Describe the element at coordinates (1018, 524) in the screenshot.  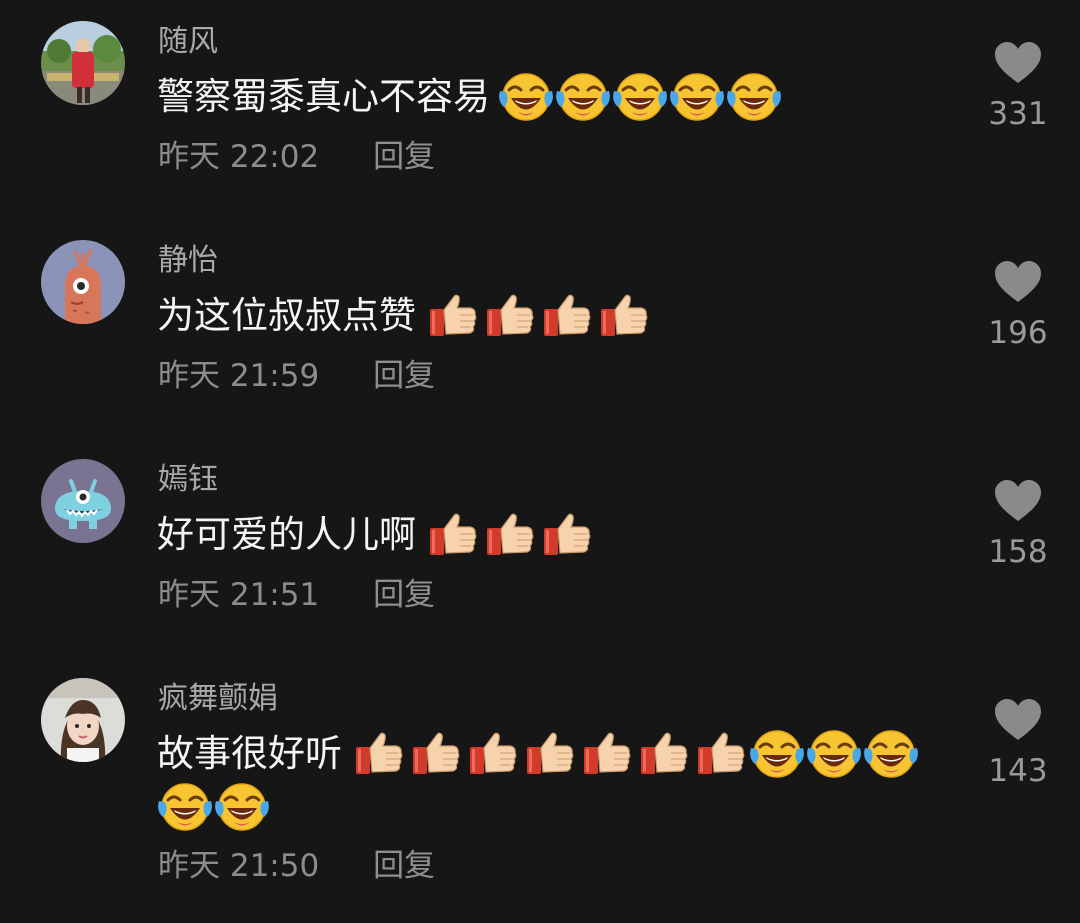
I see `like-button: 158` at that location.